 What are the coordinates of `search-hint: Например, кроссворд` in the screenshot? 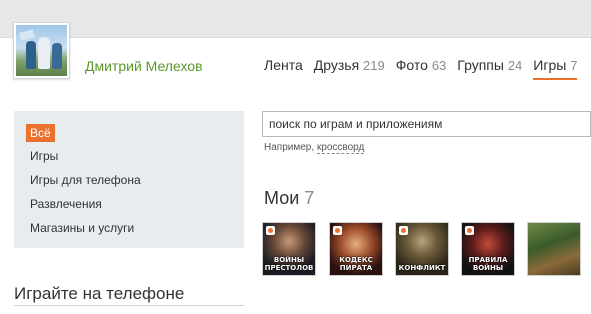 It's located at (314, 148).